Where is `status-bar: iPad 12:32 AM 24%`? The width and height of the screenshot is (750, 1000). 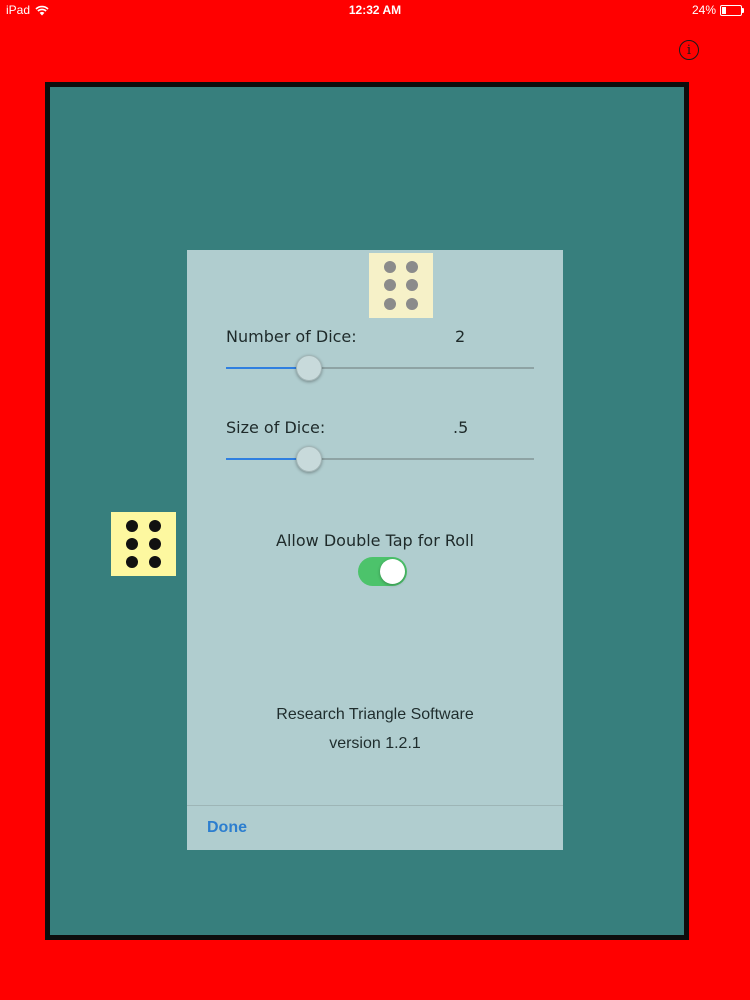
status-bar: iPad 12:32 AM 24% is located at coordinates (375, 11).